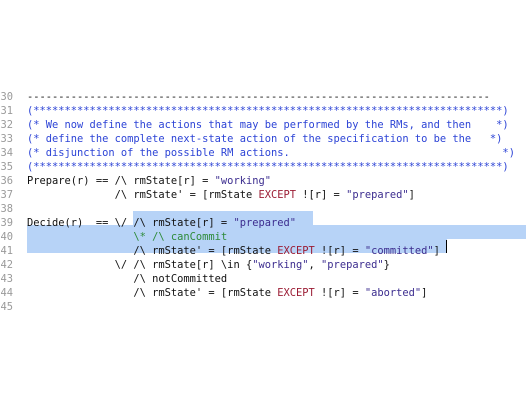  I want to click on code-line: 43 /\ notCommitted, so click(266, 279).